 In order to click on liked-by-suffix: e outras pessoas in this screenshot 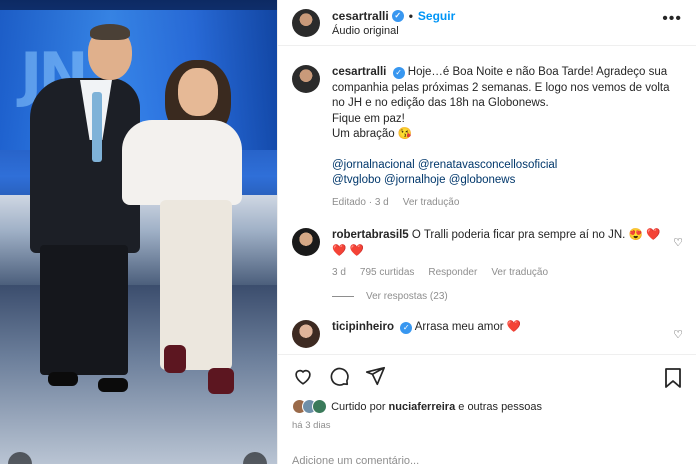, I will do `click(500, 406)`.